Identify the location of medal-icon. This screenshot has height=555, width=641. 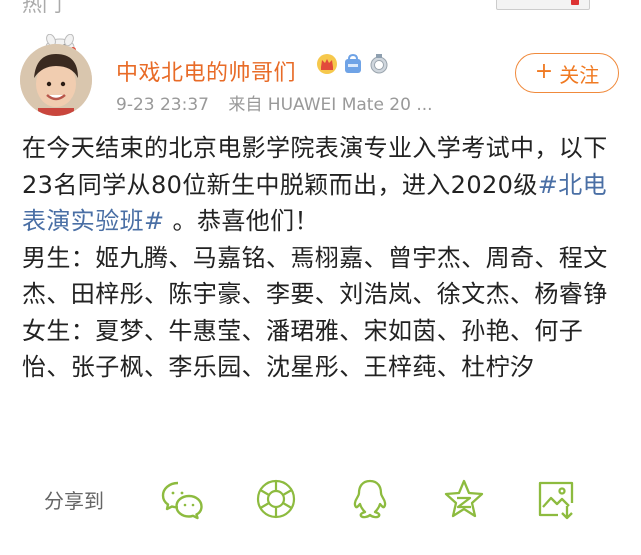
(379, 64).